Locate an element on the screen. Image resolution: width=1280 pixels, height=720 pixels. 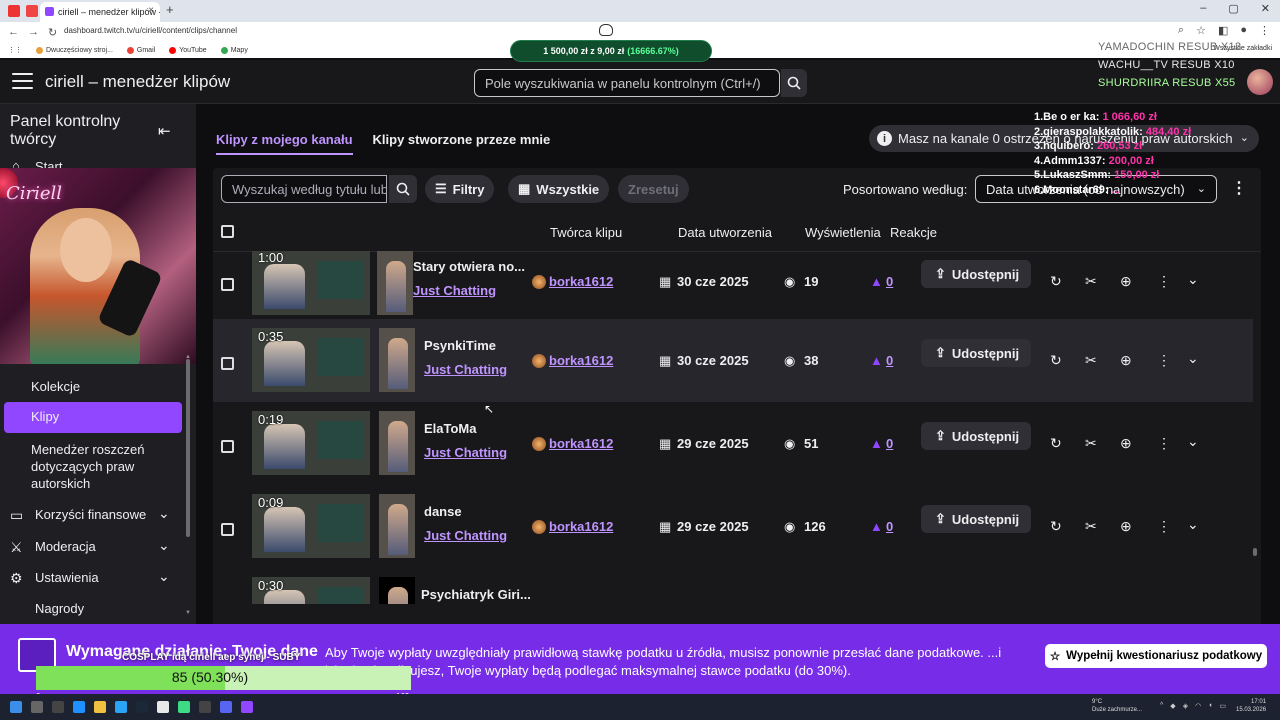
chrome-icon is located at coordinates (163, 707).